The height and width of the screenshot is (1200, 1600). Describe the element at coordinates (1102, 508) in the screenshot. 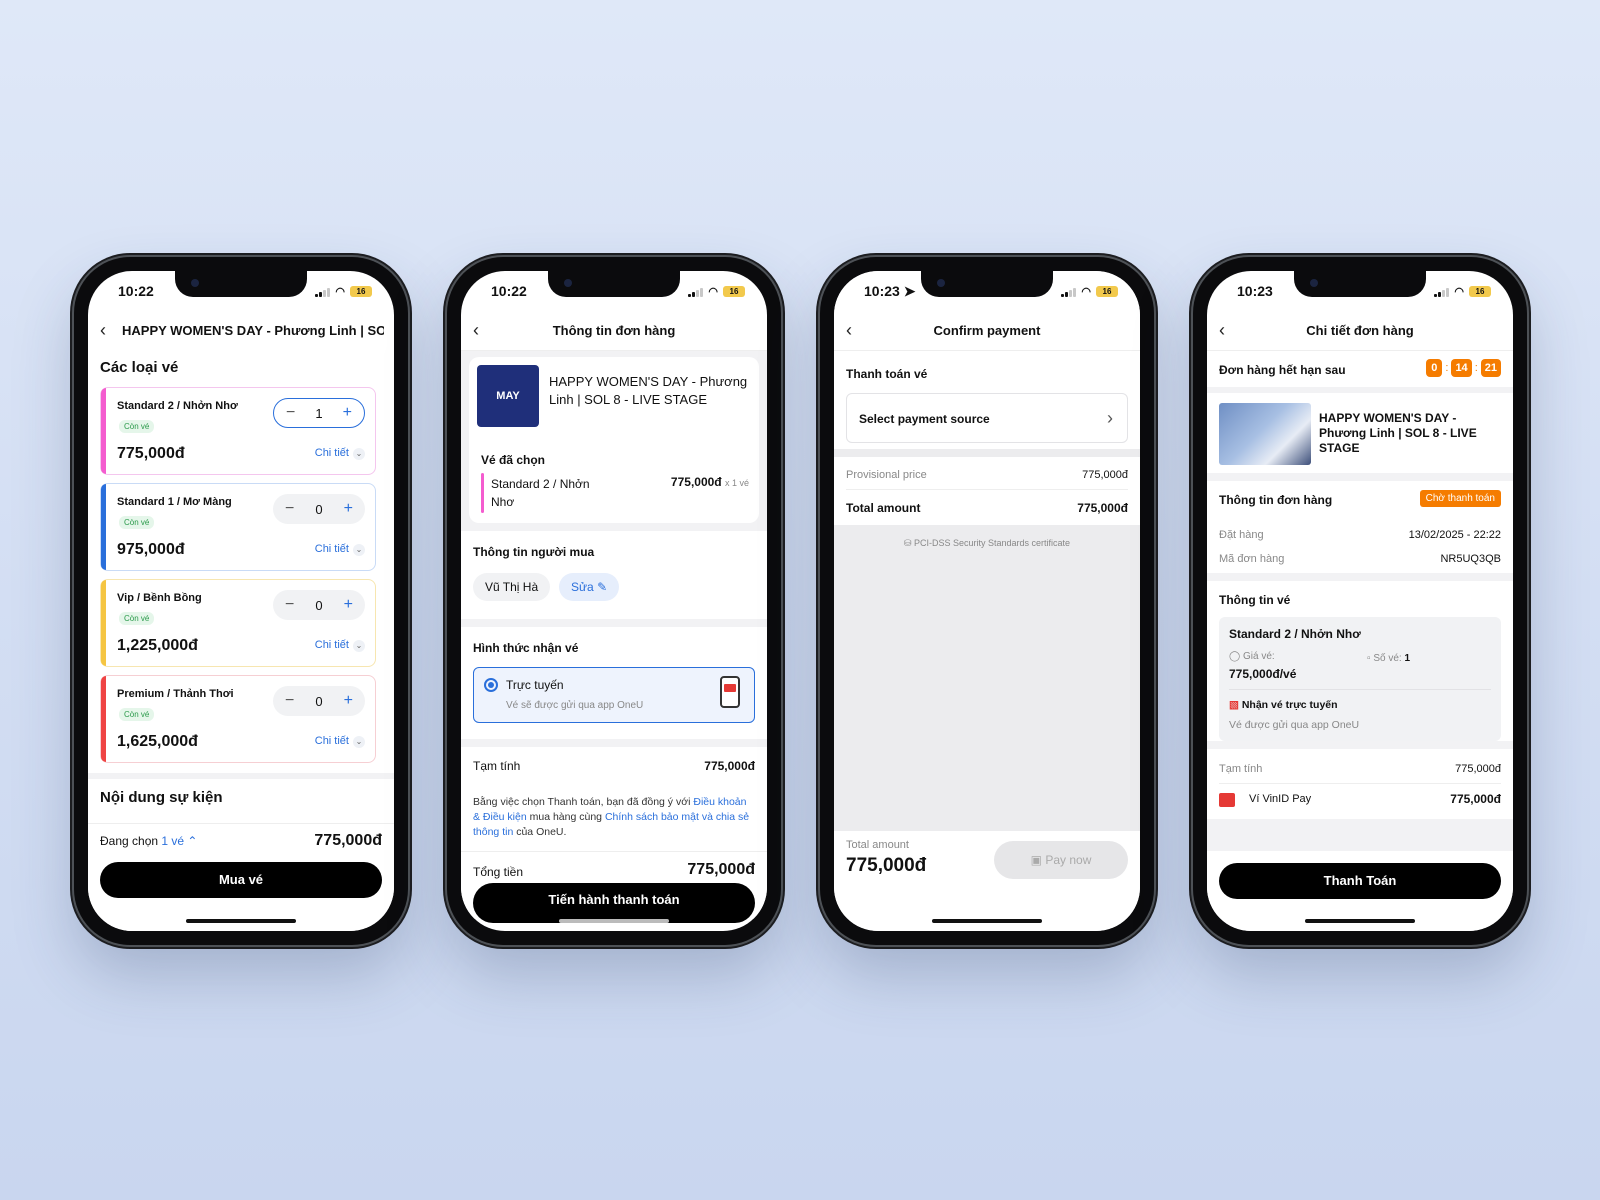

I see `total-value: 775,000đ` at that location.